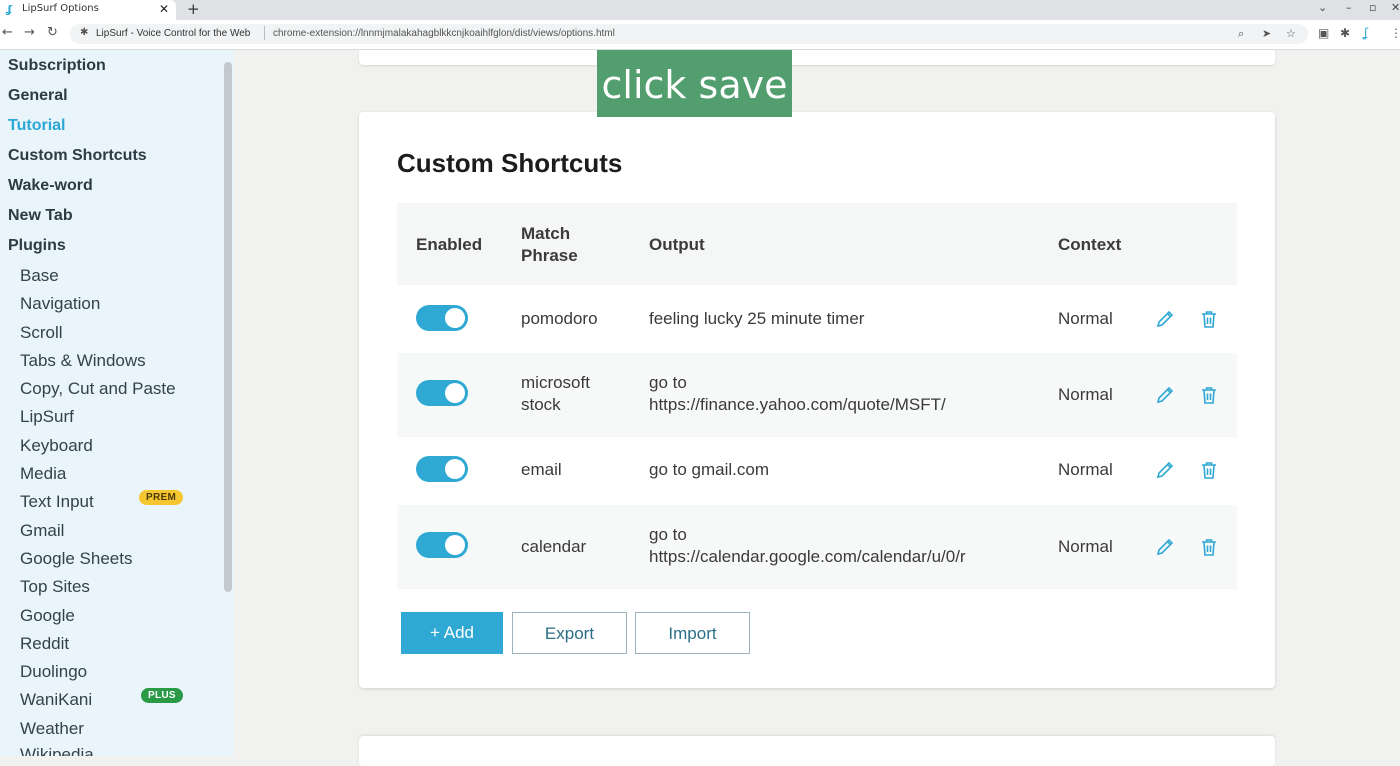  Describe the element at coordinates (57, 66) in the screenshot. I see `sidebar-item-subscription: Subscription` at that location.